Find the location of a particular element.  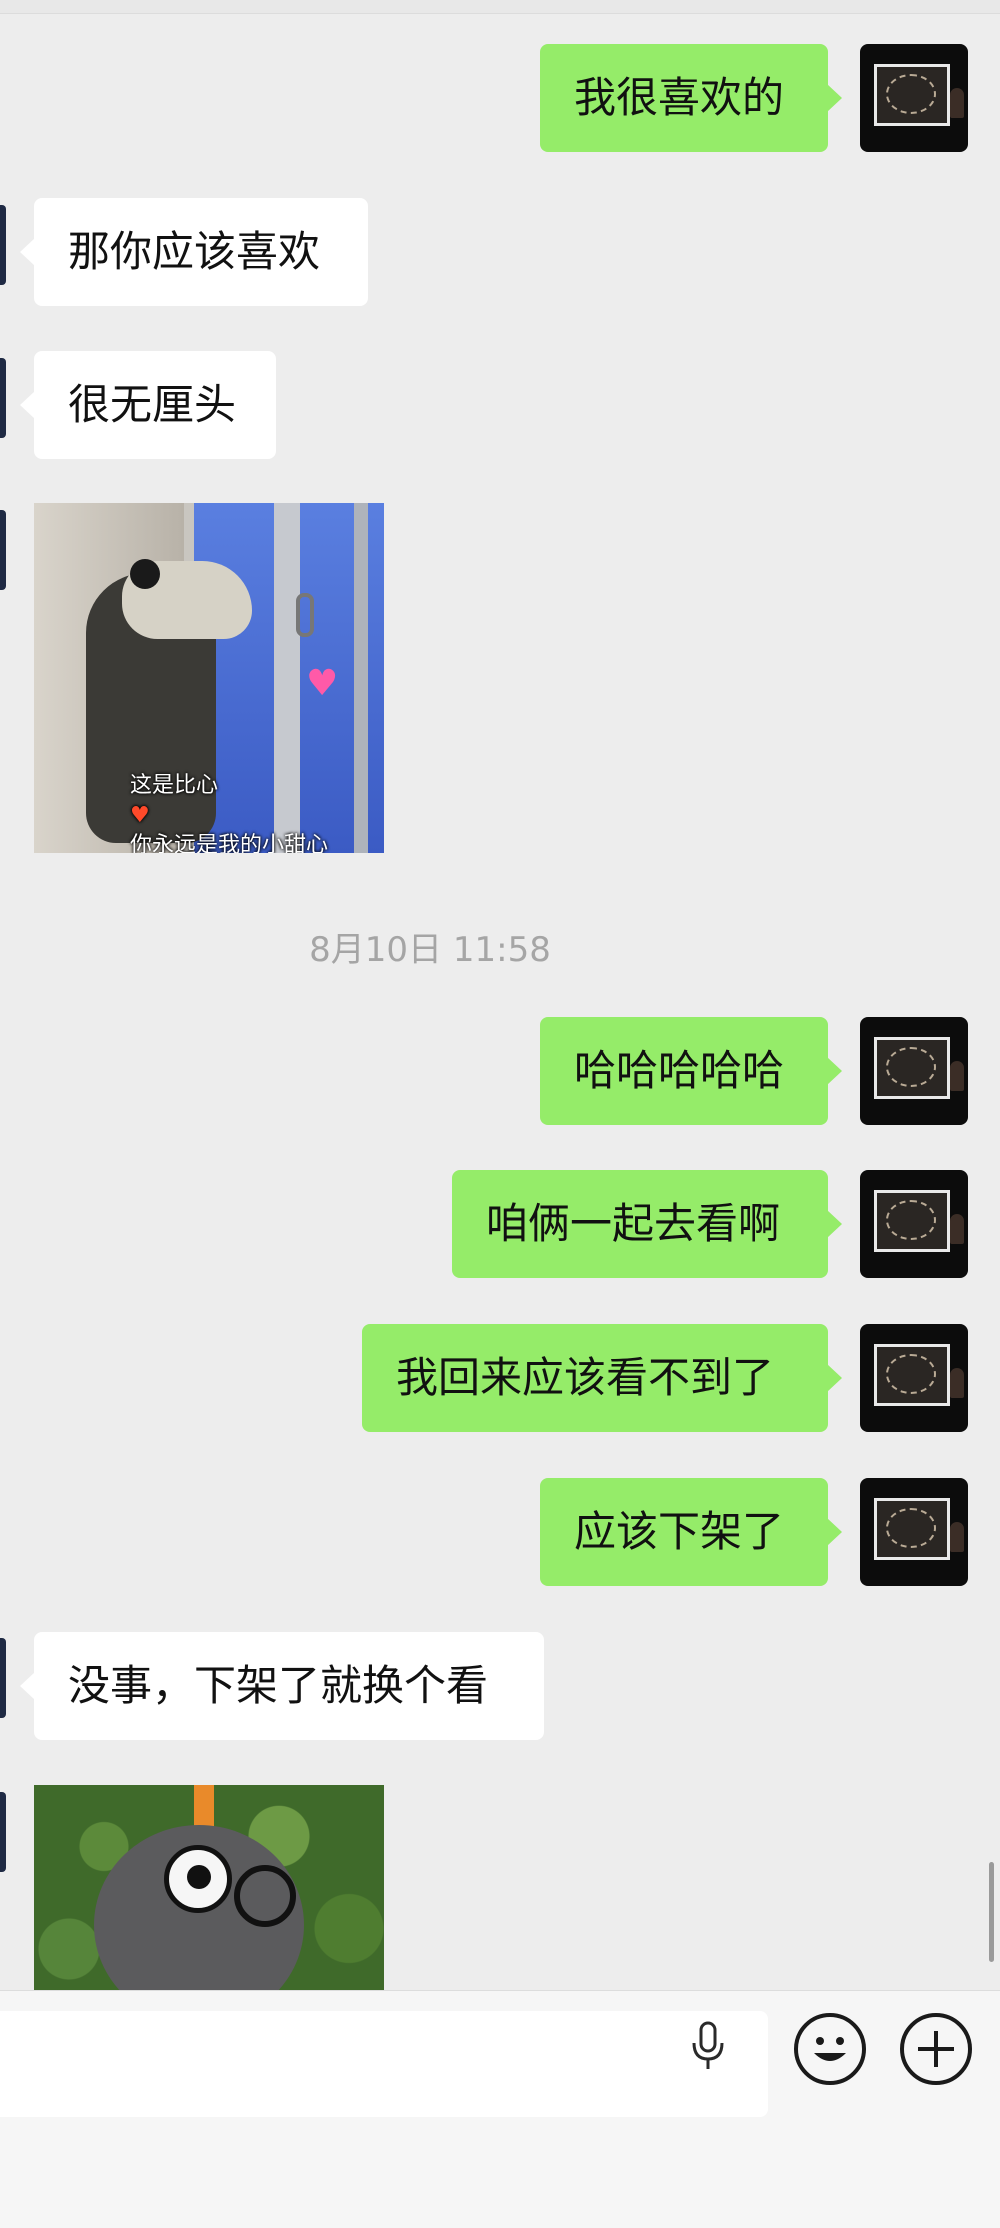

message-bubble-received: 很无厘头 is located at coordinates (148, 405).